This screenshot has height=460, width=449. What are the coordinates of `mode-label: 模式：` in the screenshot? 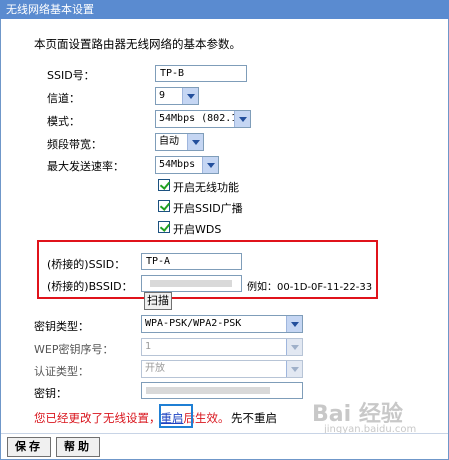 It's located at (63, 121).